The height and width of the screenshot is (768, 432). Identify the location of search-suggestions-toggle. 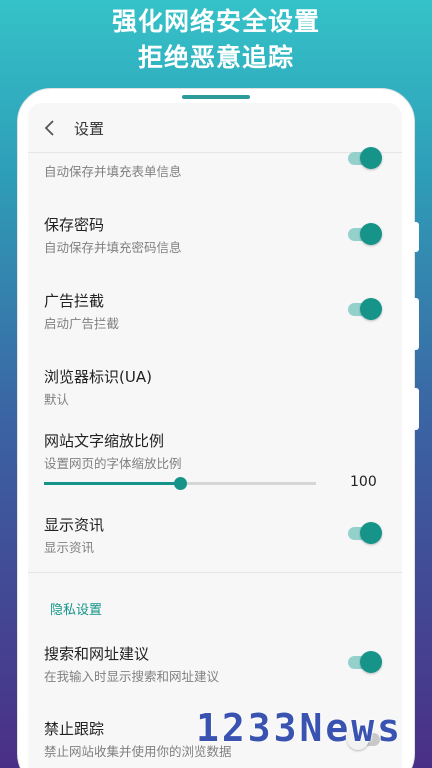
(365, 662).